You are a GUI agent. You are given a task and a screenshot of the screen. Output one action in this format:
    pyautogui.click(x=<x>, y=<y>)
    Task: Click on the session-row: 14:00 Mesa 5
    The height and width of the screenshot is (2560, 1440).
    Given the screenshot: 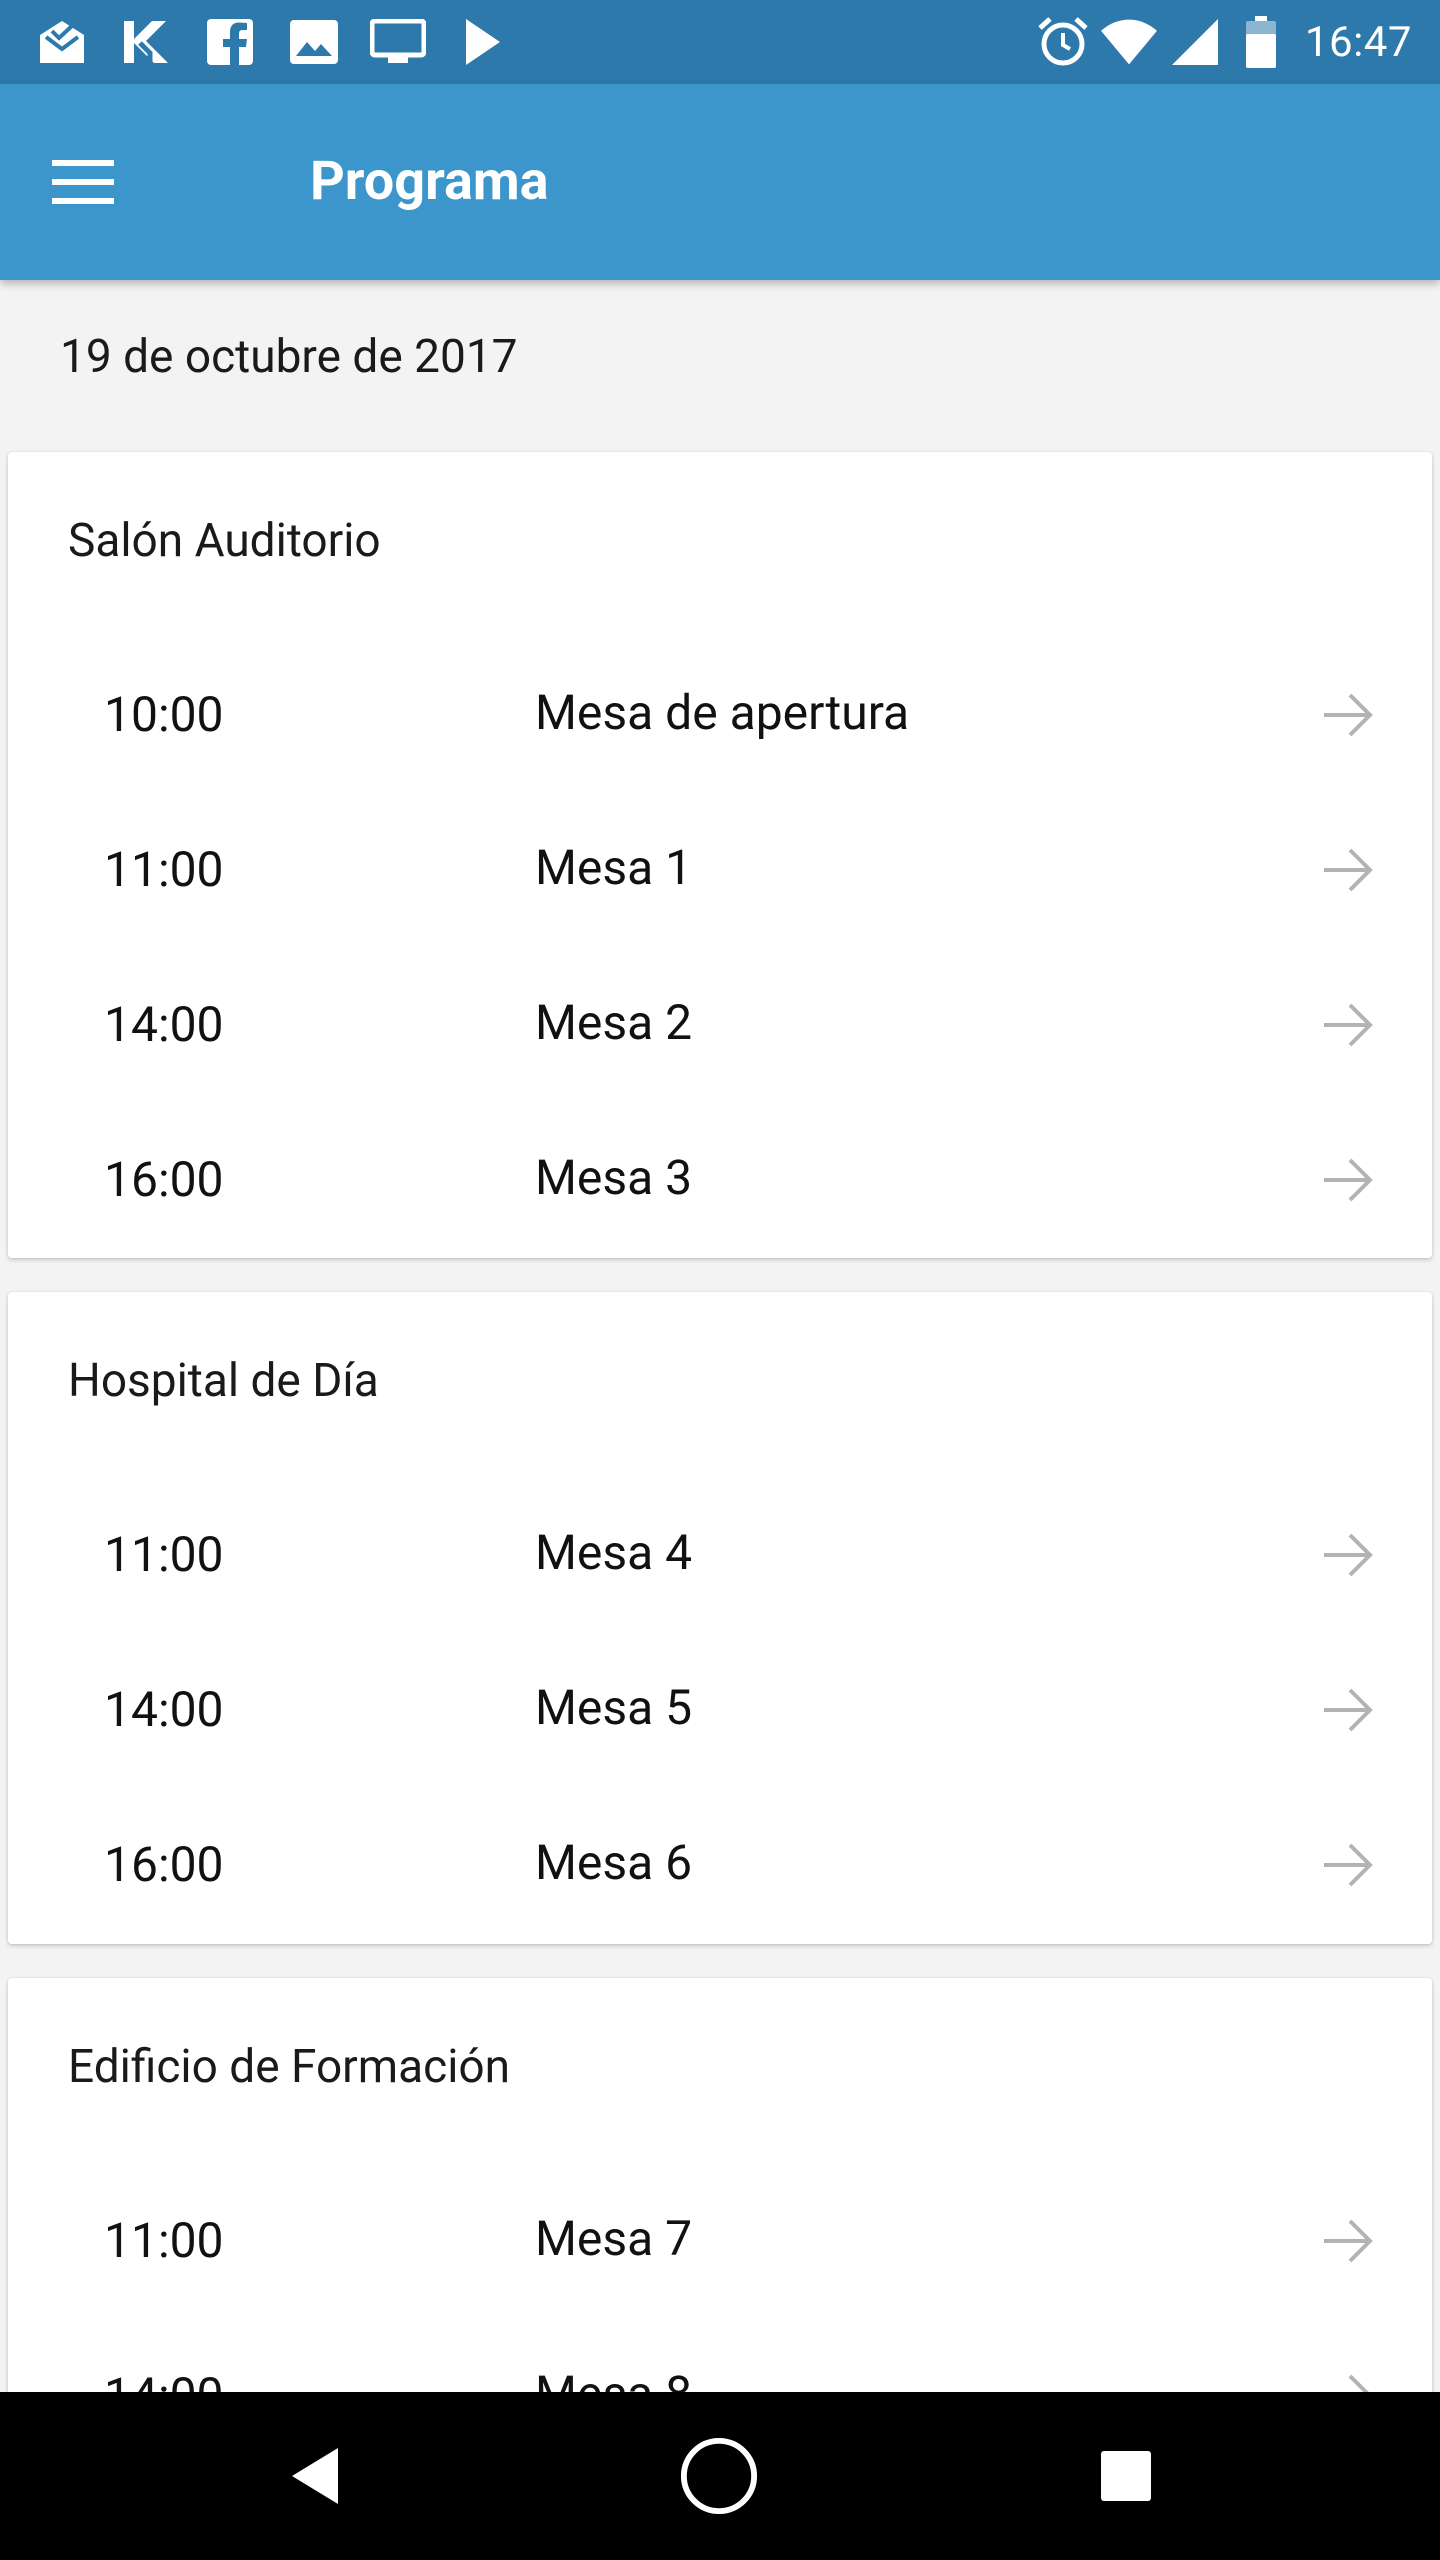 What is the action you would take?
    pyautogui.click(x=720, y=1709)
    